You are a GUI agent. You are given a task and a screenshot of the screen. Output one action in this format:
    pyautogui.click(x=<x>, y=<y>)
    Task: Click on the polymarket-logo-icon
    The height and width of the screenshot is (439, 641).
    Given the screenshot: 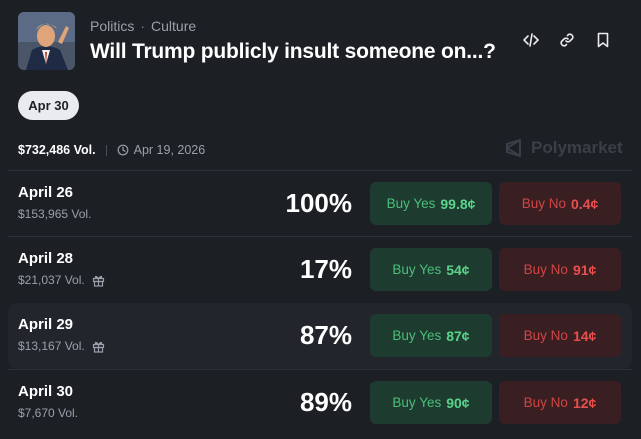 What is the action you would take?
    pyautogui.click(x=513, y=148)
    